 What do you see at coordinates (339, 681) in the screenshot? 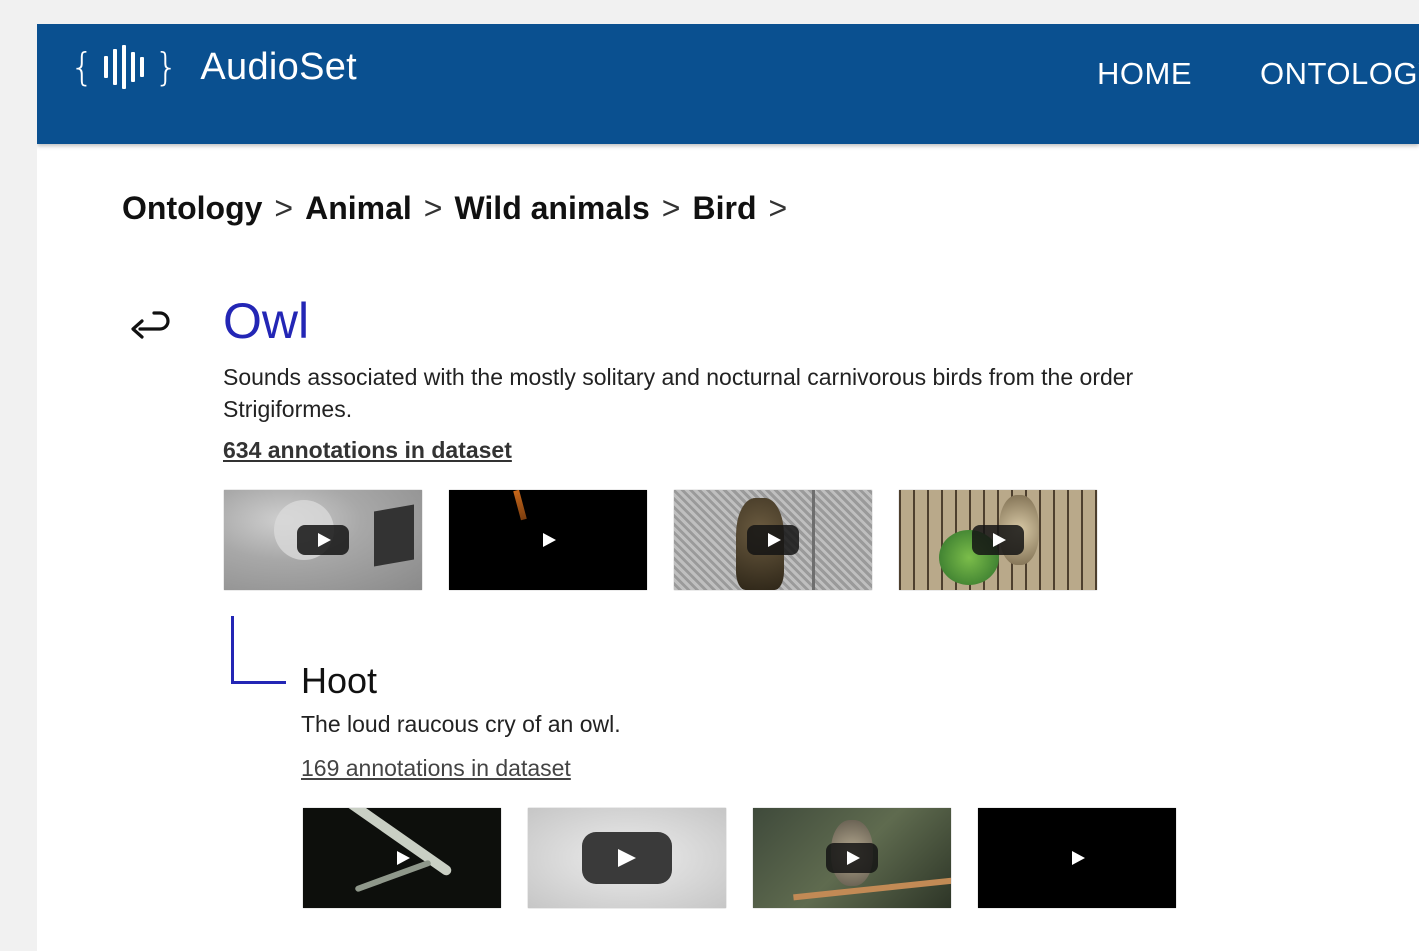
I see `subcategory-title: Hoot` at bounding box center [339, 681].